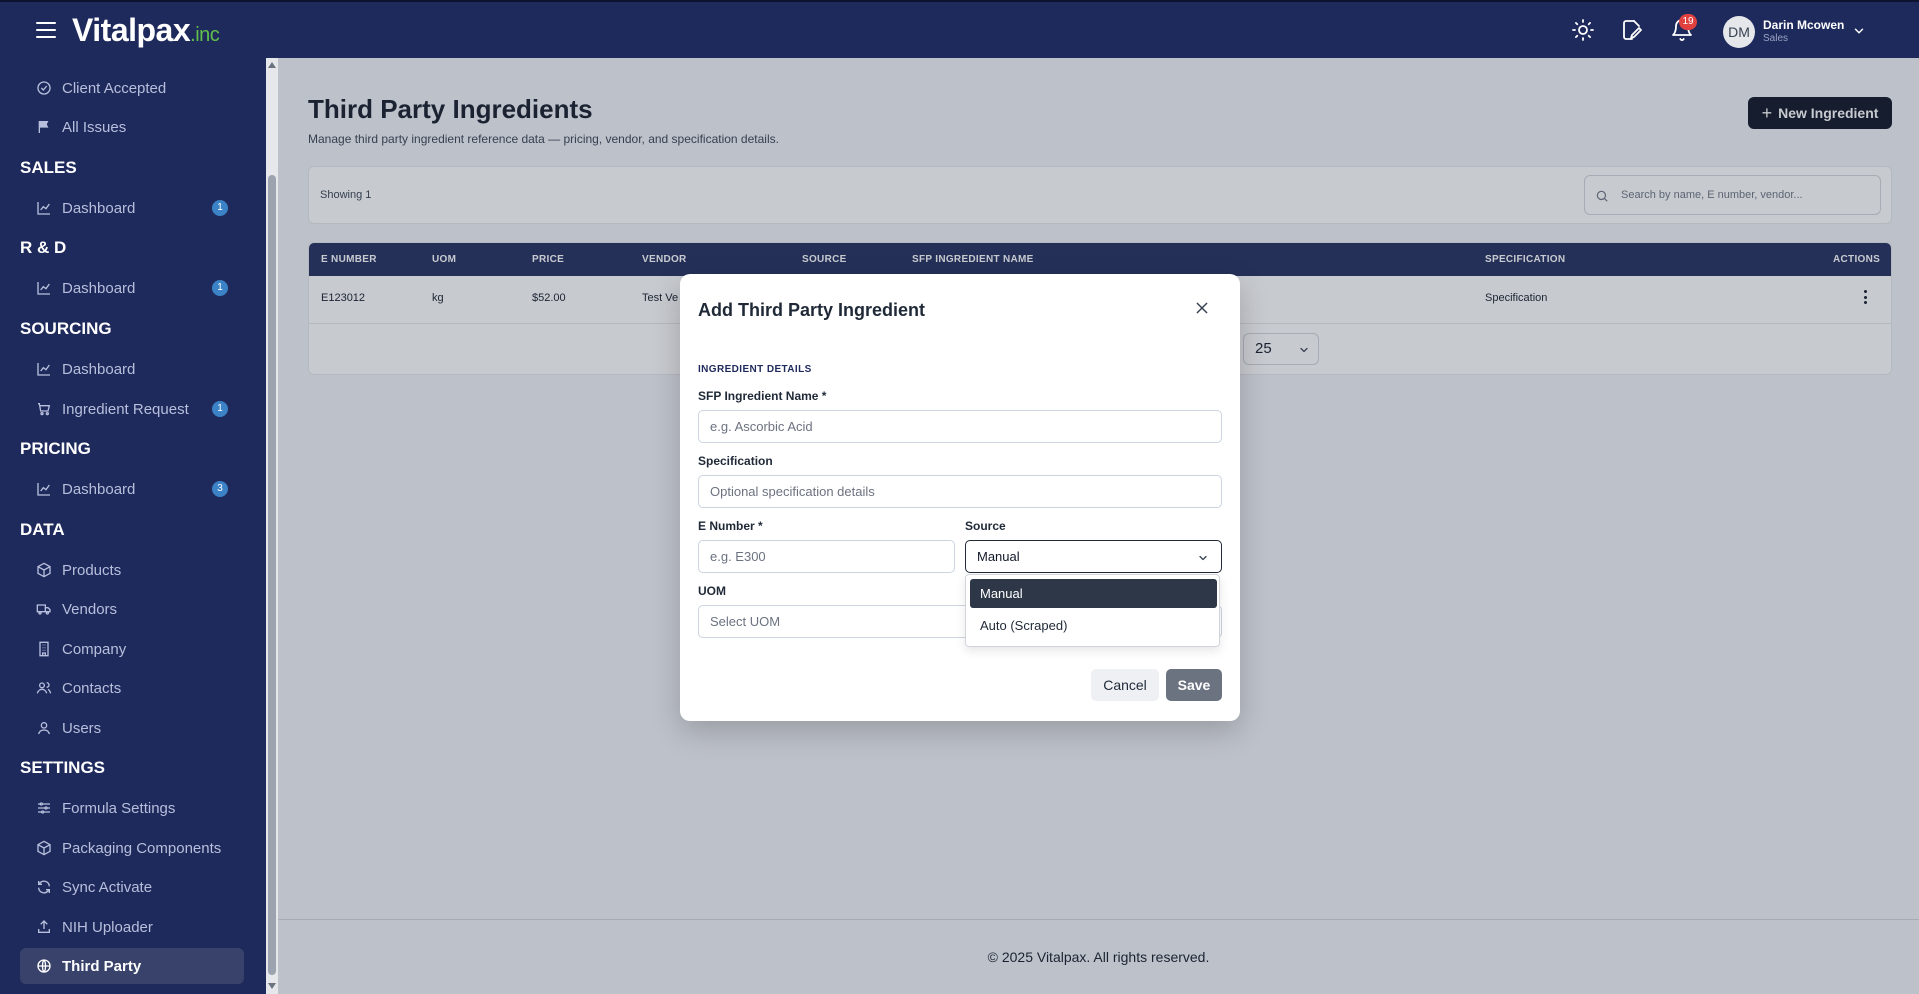  I want to click on logo-suffix: .inc, so click(205, 35).